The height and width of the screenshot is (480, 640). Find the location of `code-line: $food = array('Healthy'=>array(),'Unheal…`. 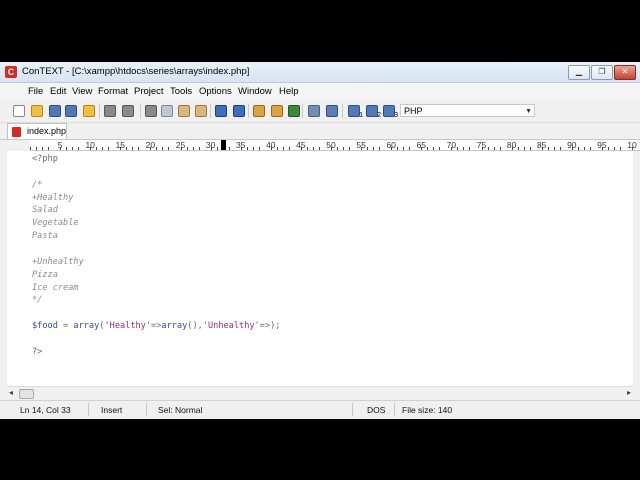

code-line: $food = array('Healthy'=>array(),'Unheal… is located at coordinates (156, 326).